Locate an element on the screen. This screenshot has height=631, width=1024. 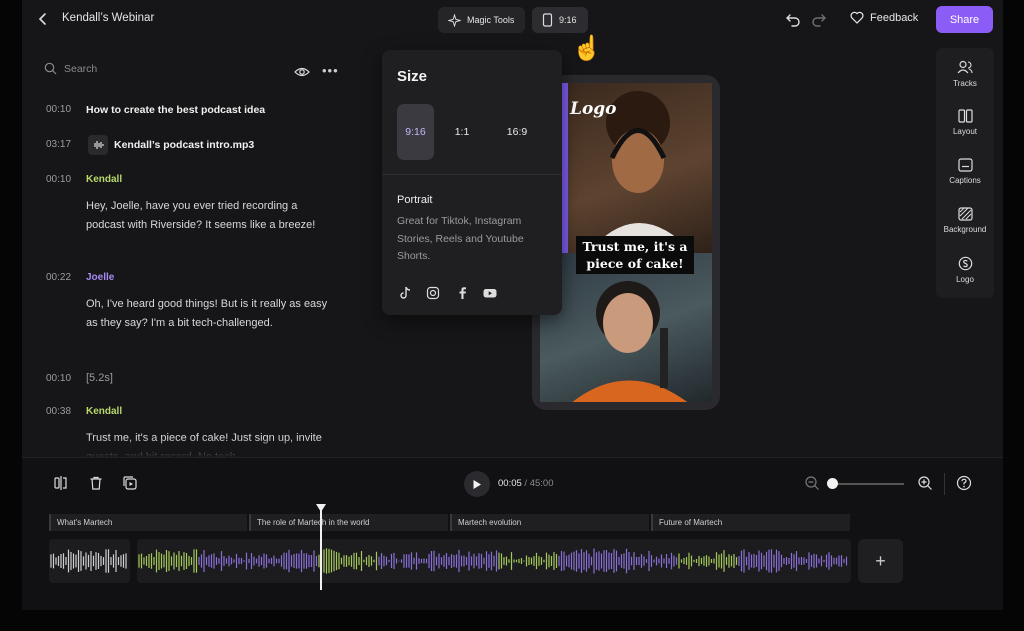
preview-frame: Logo Trust me, it's a piece of cake! is located at coordinates (626, 242).